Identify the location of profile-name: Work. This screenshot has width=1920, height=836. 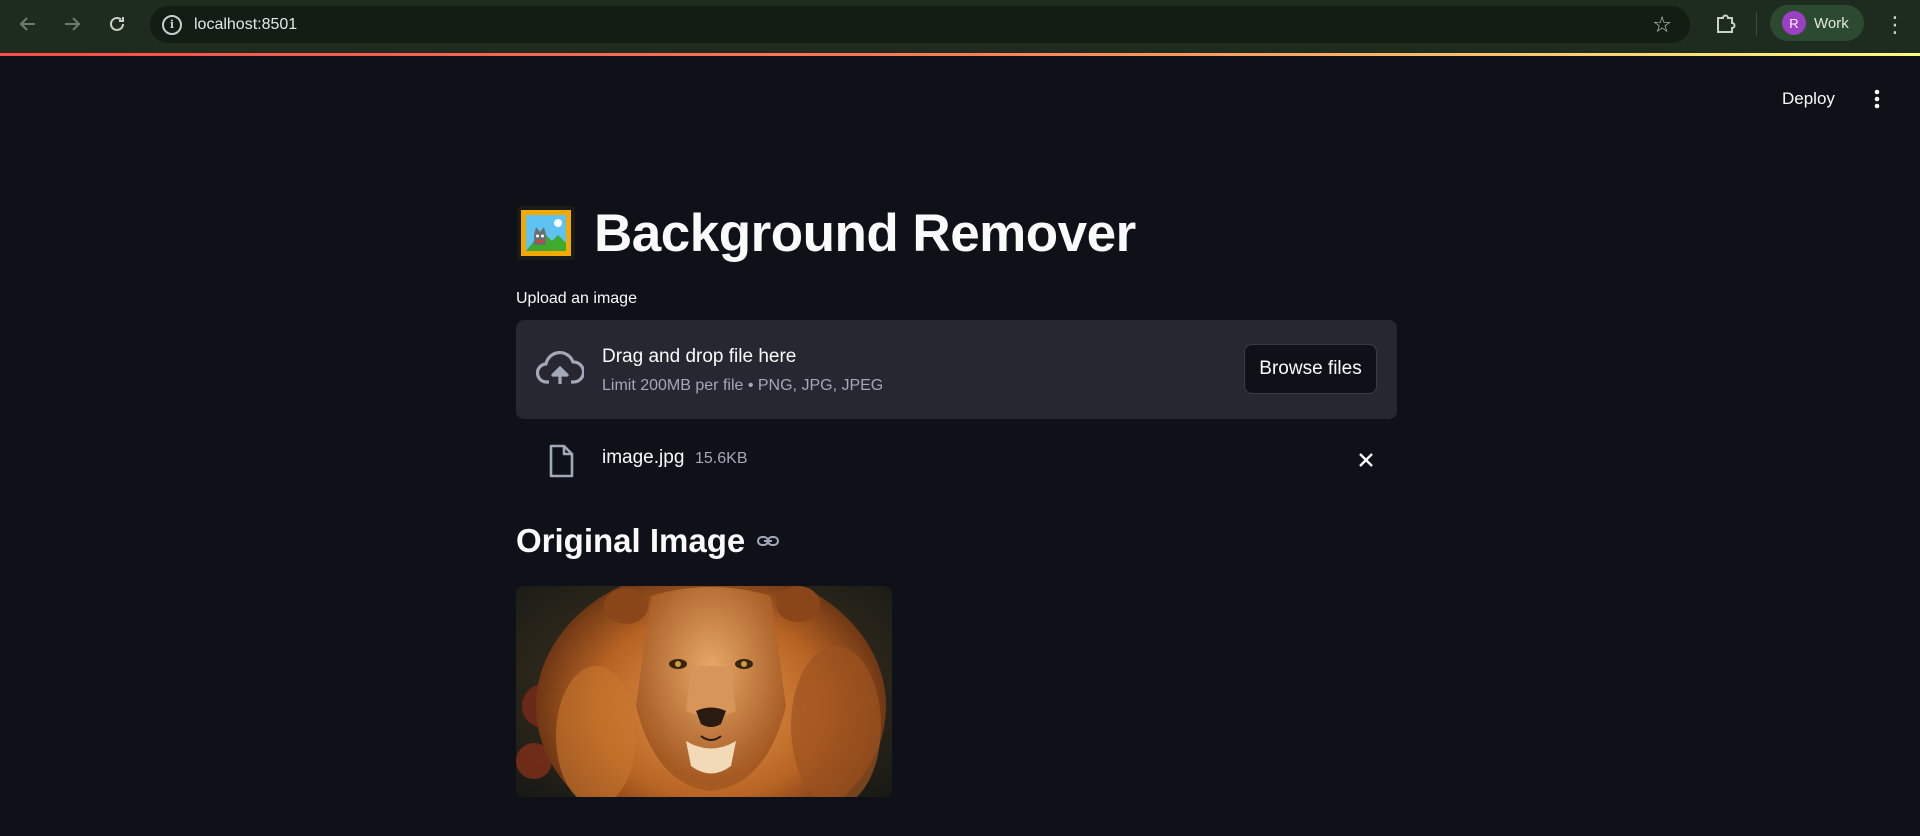
(1831, 23).